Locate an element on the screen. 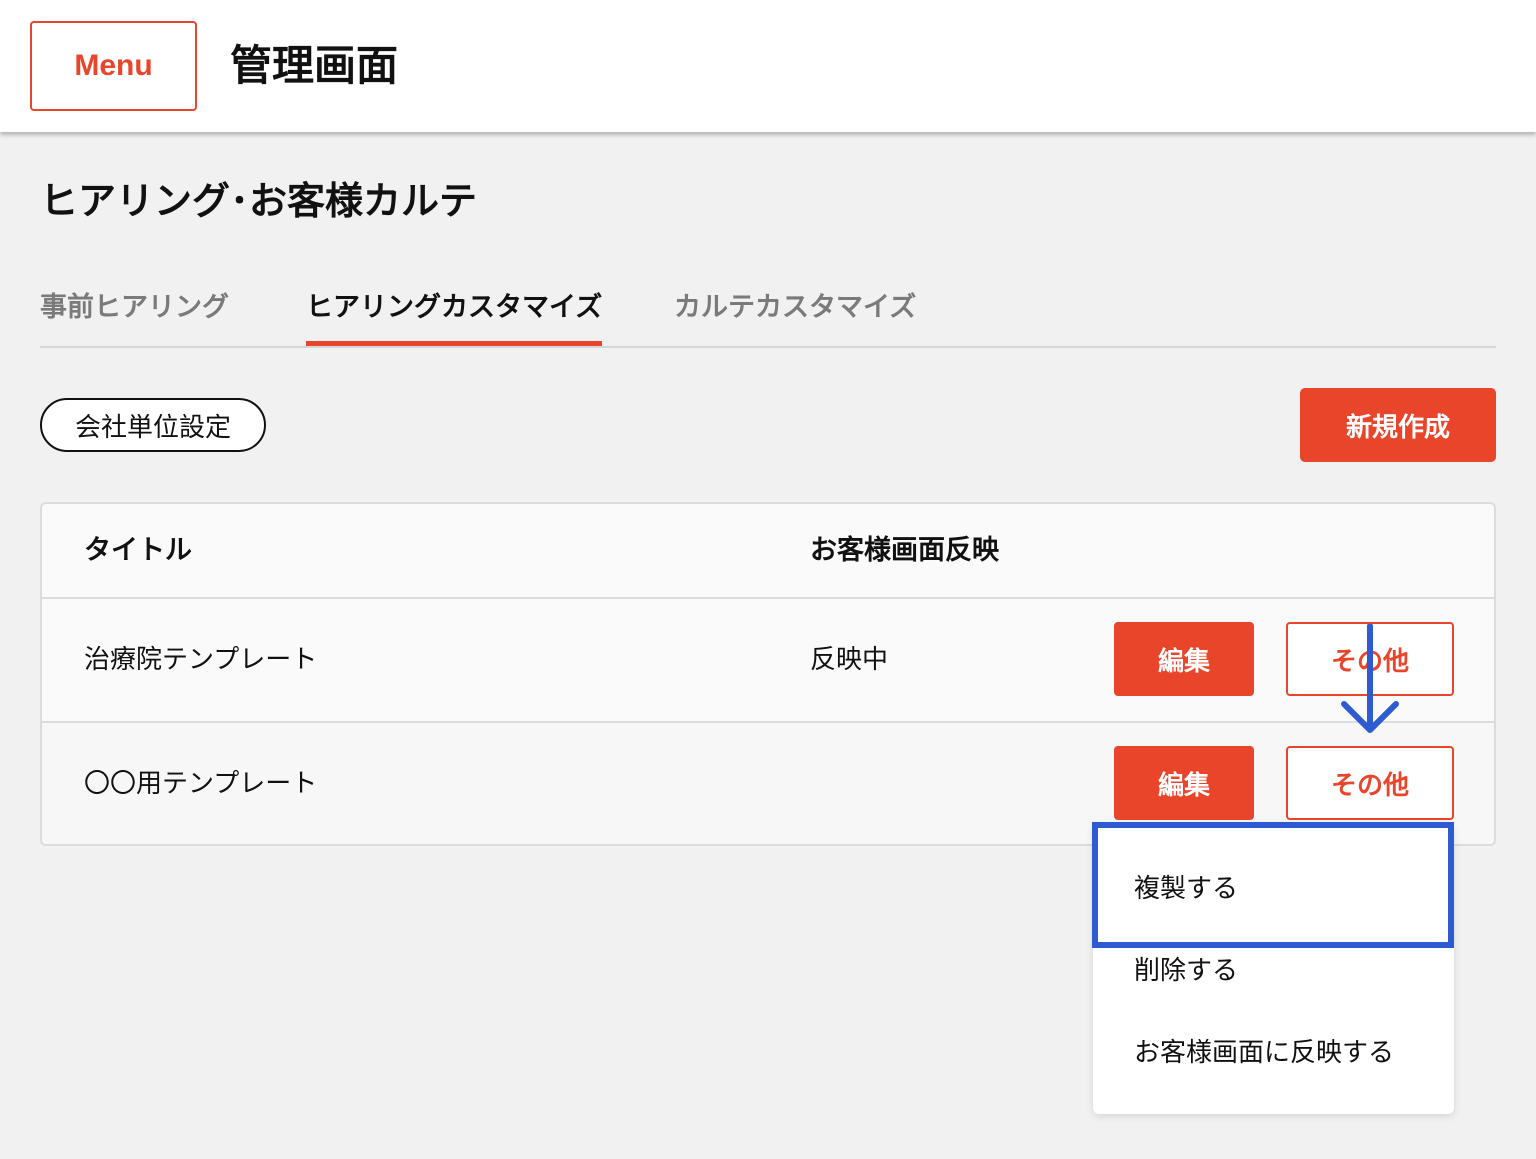 This screenshot has width=1536, height=1159. tab-karte-customize: カルテカスタマイズ is located at coordinates (795, 317).